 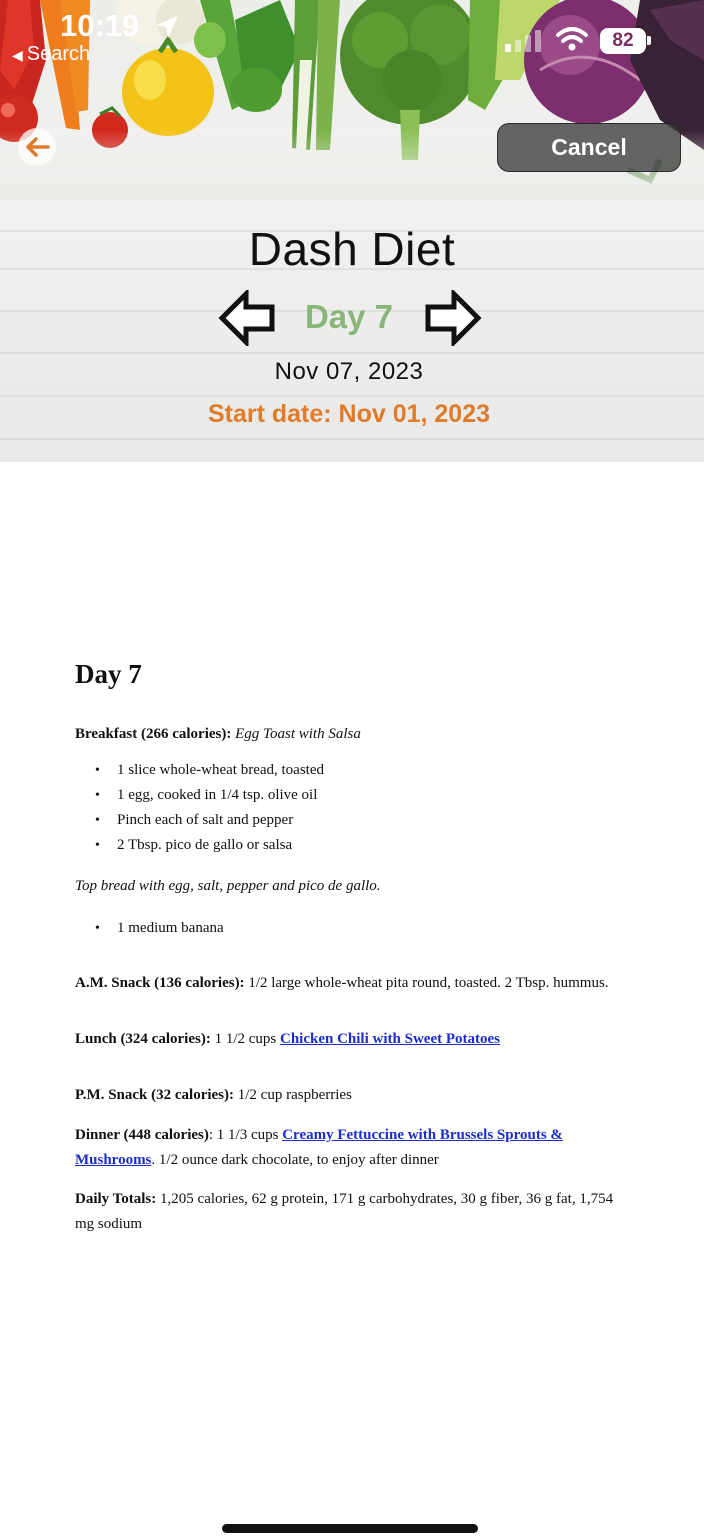 I want to click on daily-totals-label: Daily Totals:, so click(x=116, y=1199).